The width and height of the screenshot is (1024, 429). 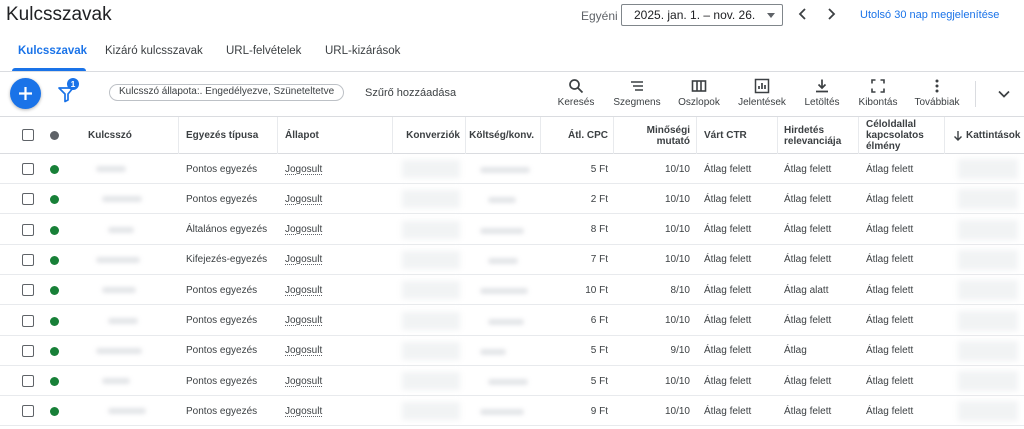 I want to click on segment-button-label: Szegmens, so click(x=637, y=102).